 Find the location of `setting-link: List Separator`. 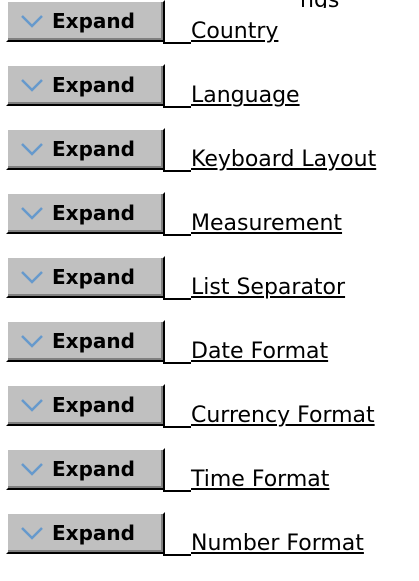

setting-link: List Separator is located at coordinates (268, 288).